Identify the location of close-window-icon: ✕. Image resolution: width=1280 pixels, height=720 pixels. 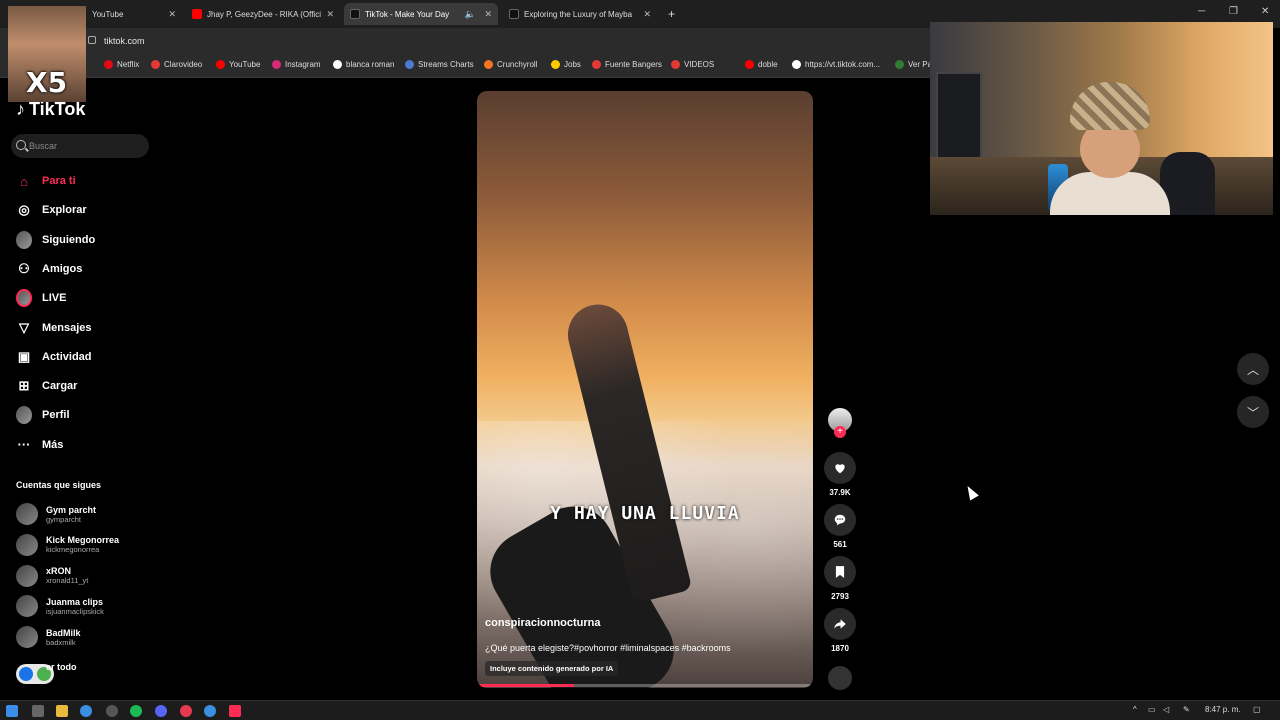
(1265, 11).